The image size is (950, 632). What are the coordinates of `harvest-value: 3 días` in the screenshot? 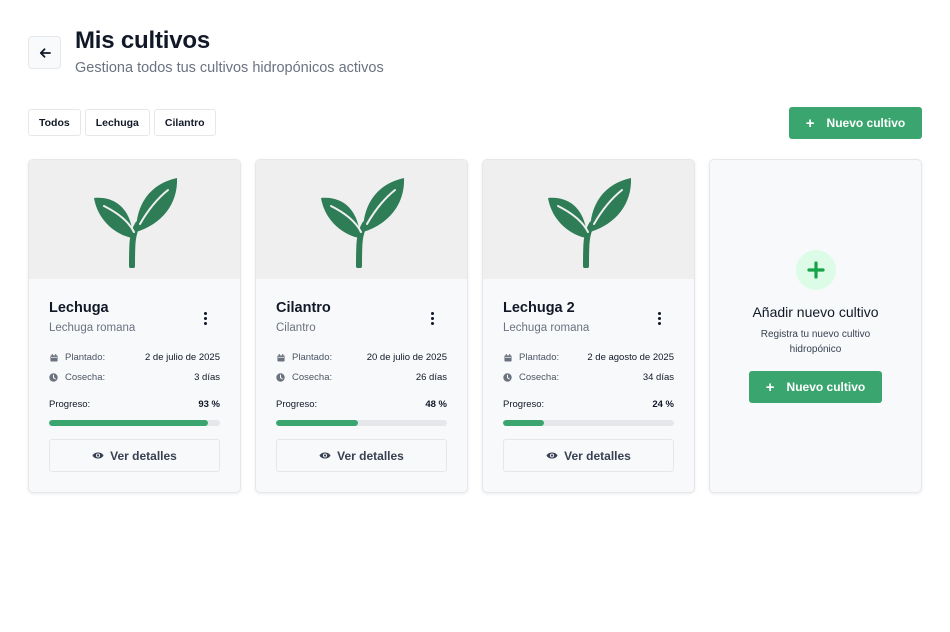 It's located at (207, 377).